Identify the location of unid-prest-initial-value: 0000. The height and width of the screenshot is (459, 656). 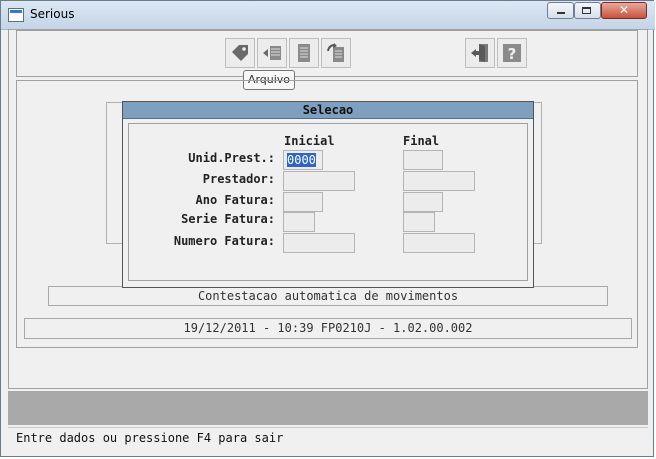
(301, 160).